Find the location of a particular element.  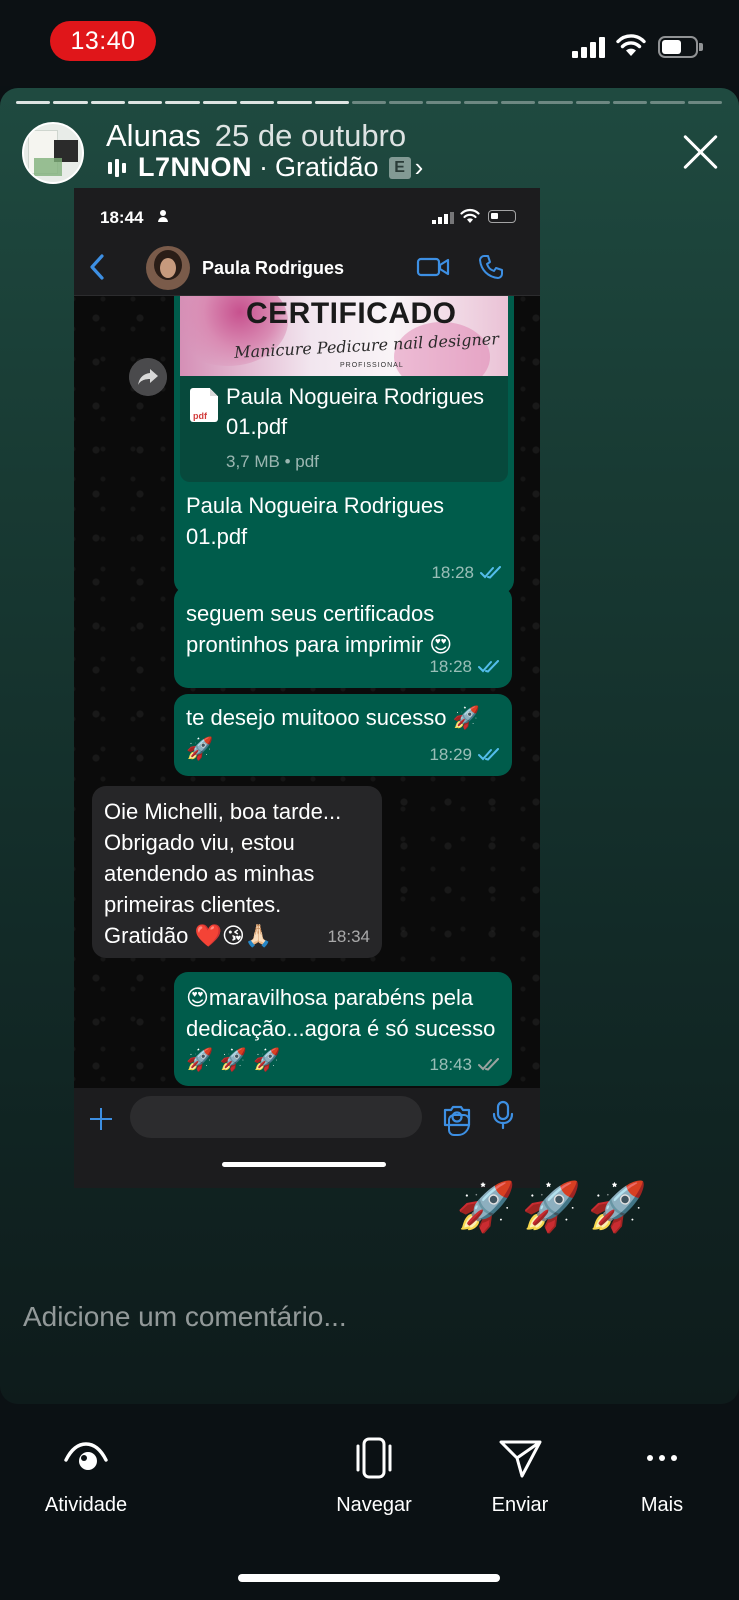

message-meta: 18:34 is located at coordinates (348, 936).